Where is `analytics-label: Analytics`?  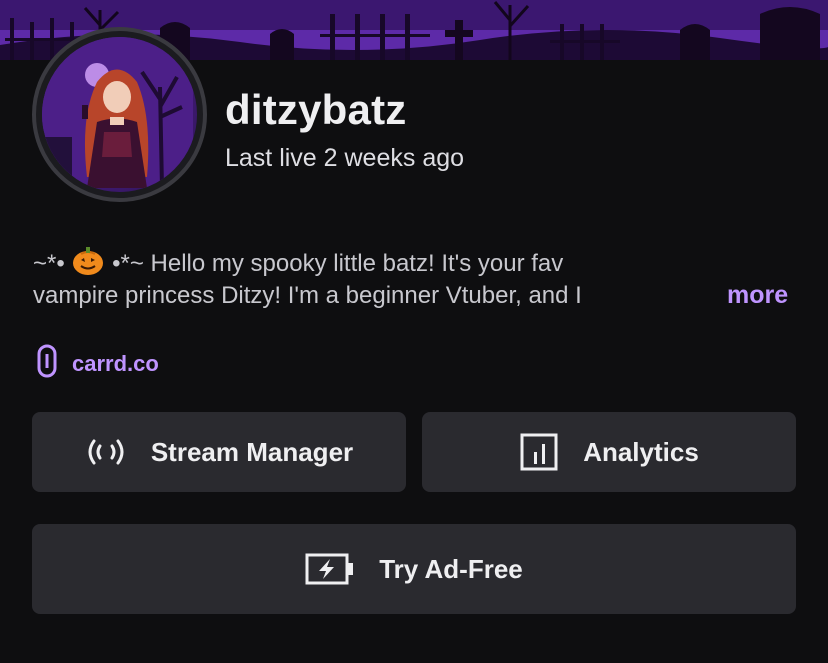
analytics-label: Analytics is located at coordinates (641, 451).